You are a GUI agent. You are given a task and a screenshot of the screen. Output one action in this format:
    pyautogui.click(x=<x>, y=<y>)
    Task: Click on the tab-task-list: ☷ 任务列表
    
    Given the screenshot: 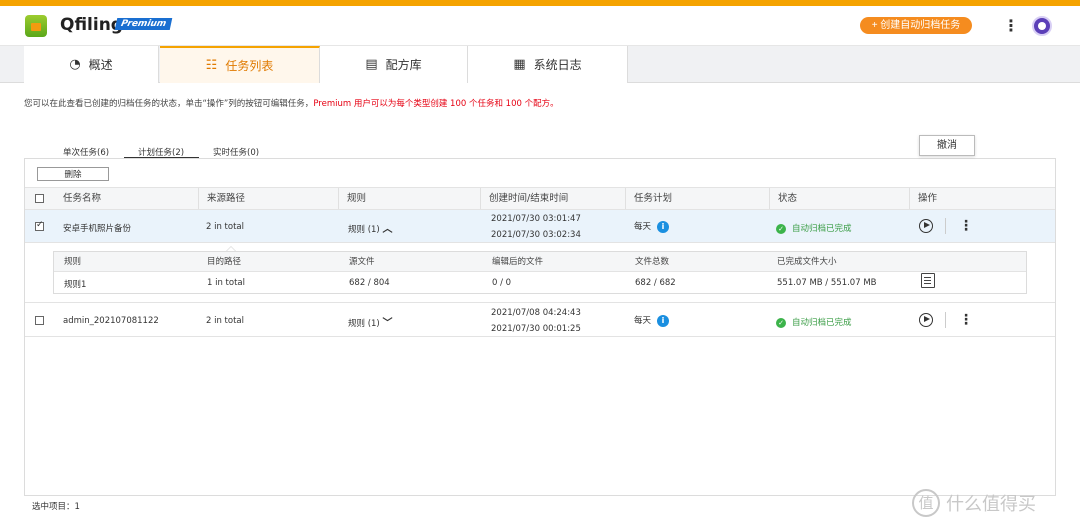 What is the action you would take?
    pyautogui.click(x=240, y=64)
    